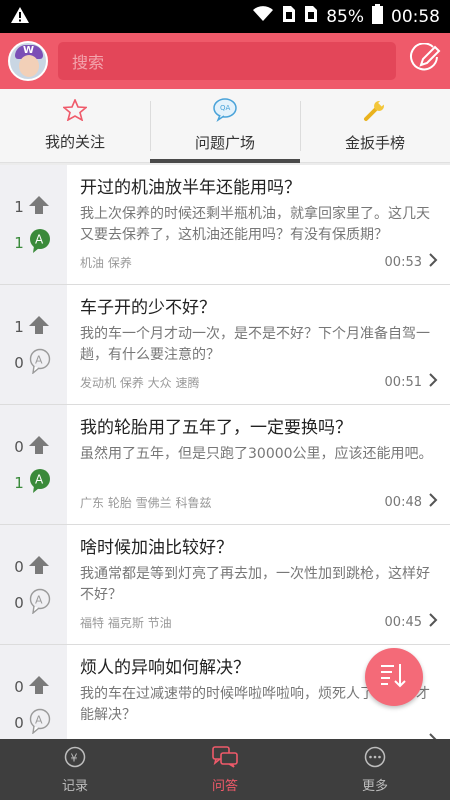  Describe the element at coordinates (375, 112) in the screenshot. I see `wrench-icon` at that location.